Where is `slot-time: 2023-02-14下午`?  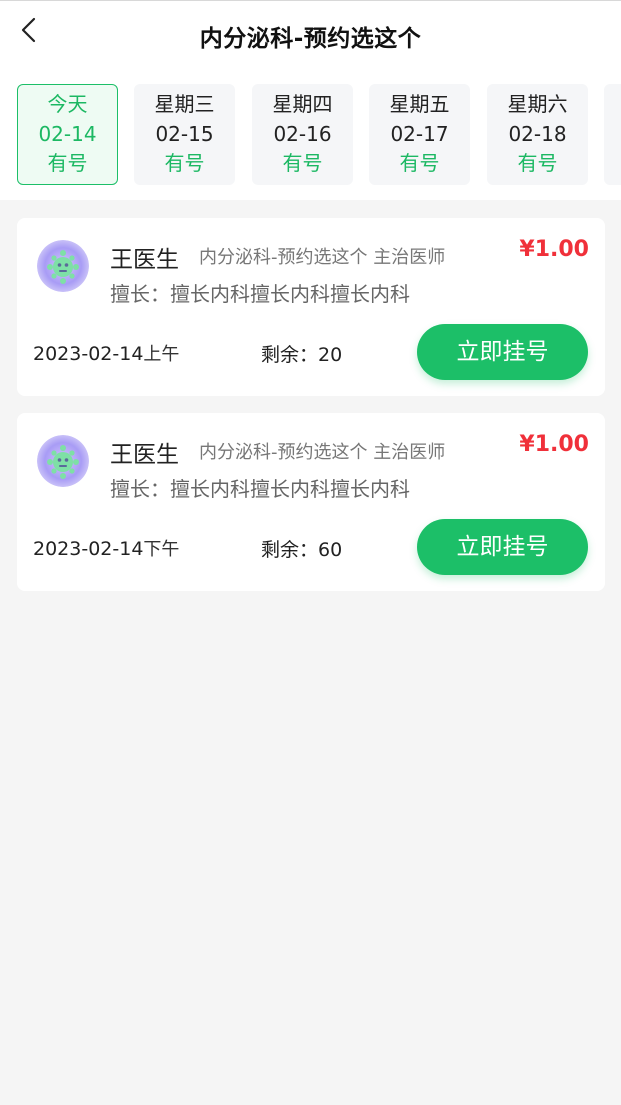 slot-time: 2023-02-14下午 is located at coordinates (106, 548).